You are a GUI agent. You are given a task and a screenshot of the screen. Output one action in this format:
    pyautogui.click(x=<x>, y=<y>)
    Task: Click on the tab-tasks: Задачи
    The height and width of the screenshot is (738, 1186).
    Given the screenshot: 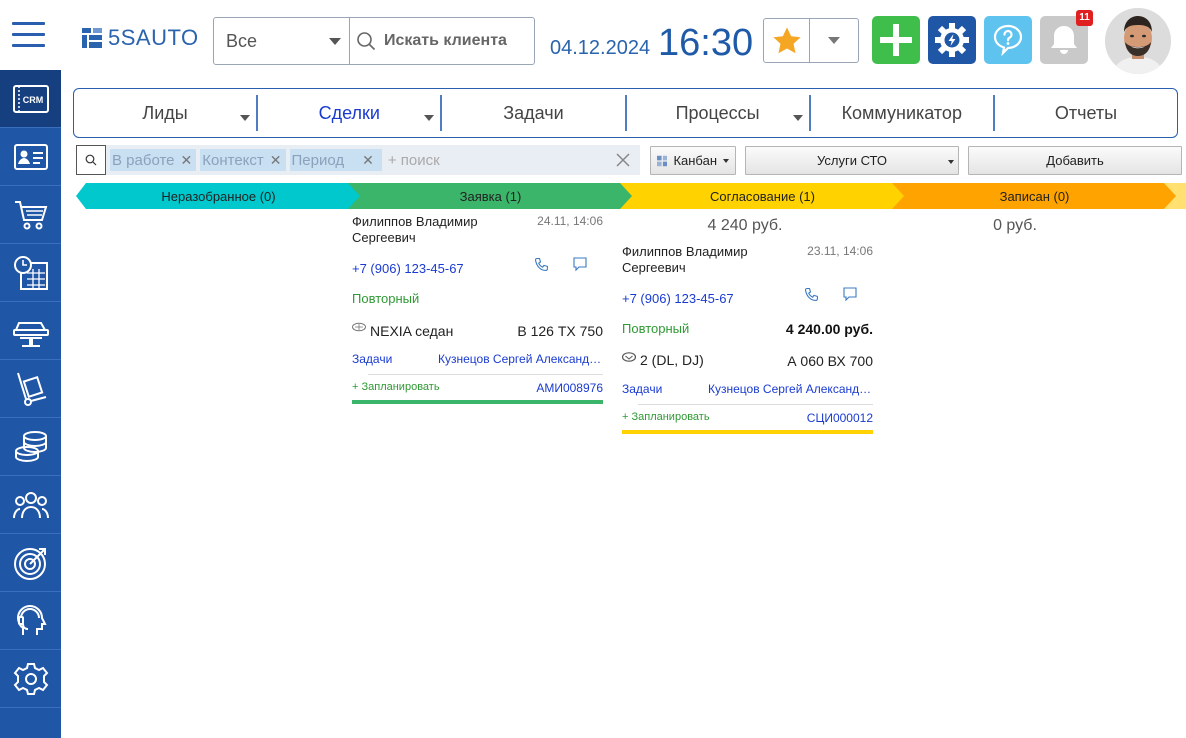 What is the action you would take?
    pyautogui.click(x=532, y=113)
    